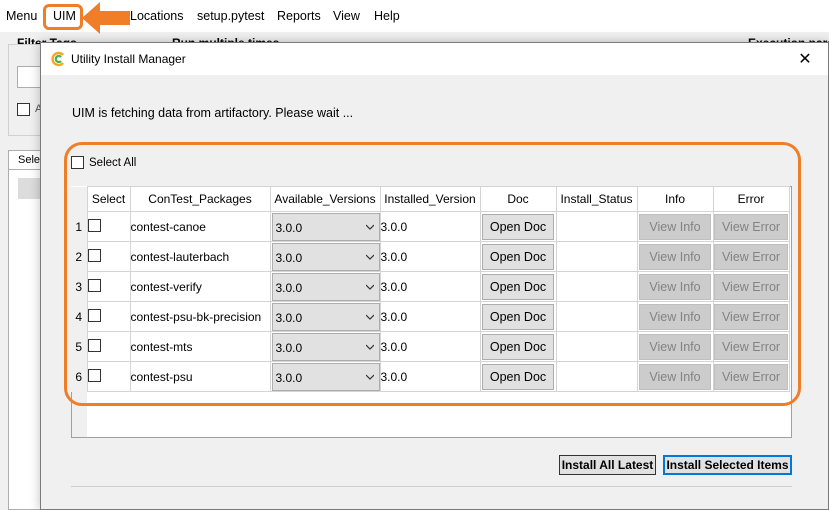  What do you see at coordinates (431, 486) in the screenshot?
I see `footer-divider` at bounding box center [431, 486].